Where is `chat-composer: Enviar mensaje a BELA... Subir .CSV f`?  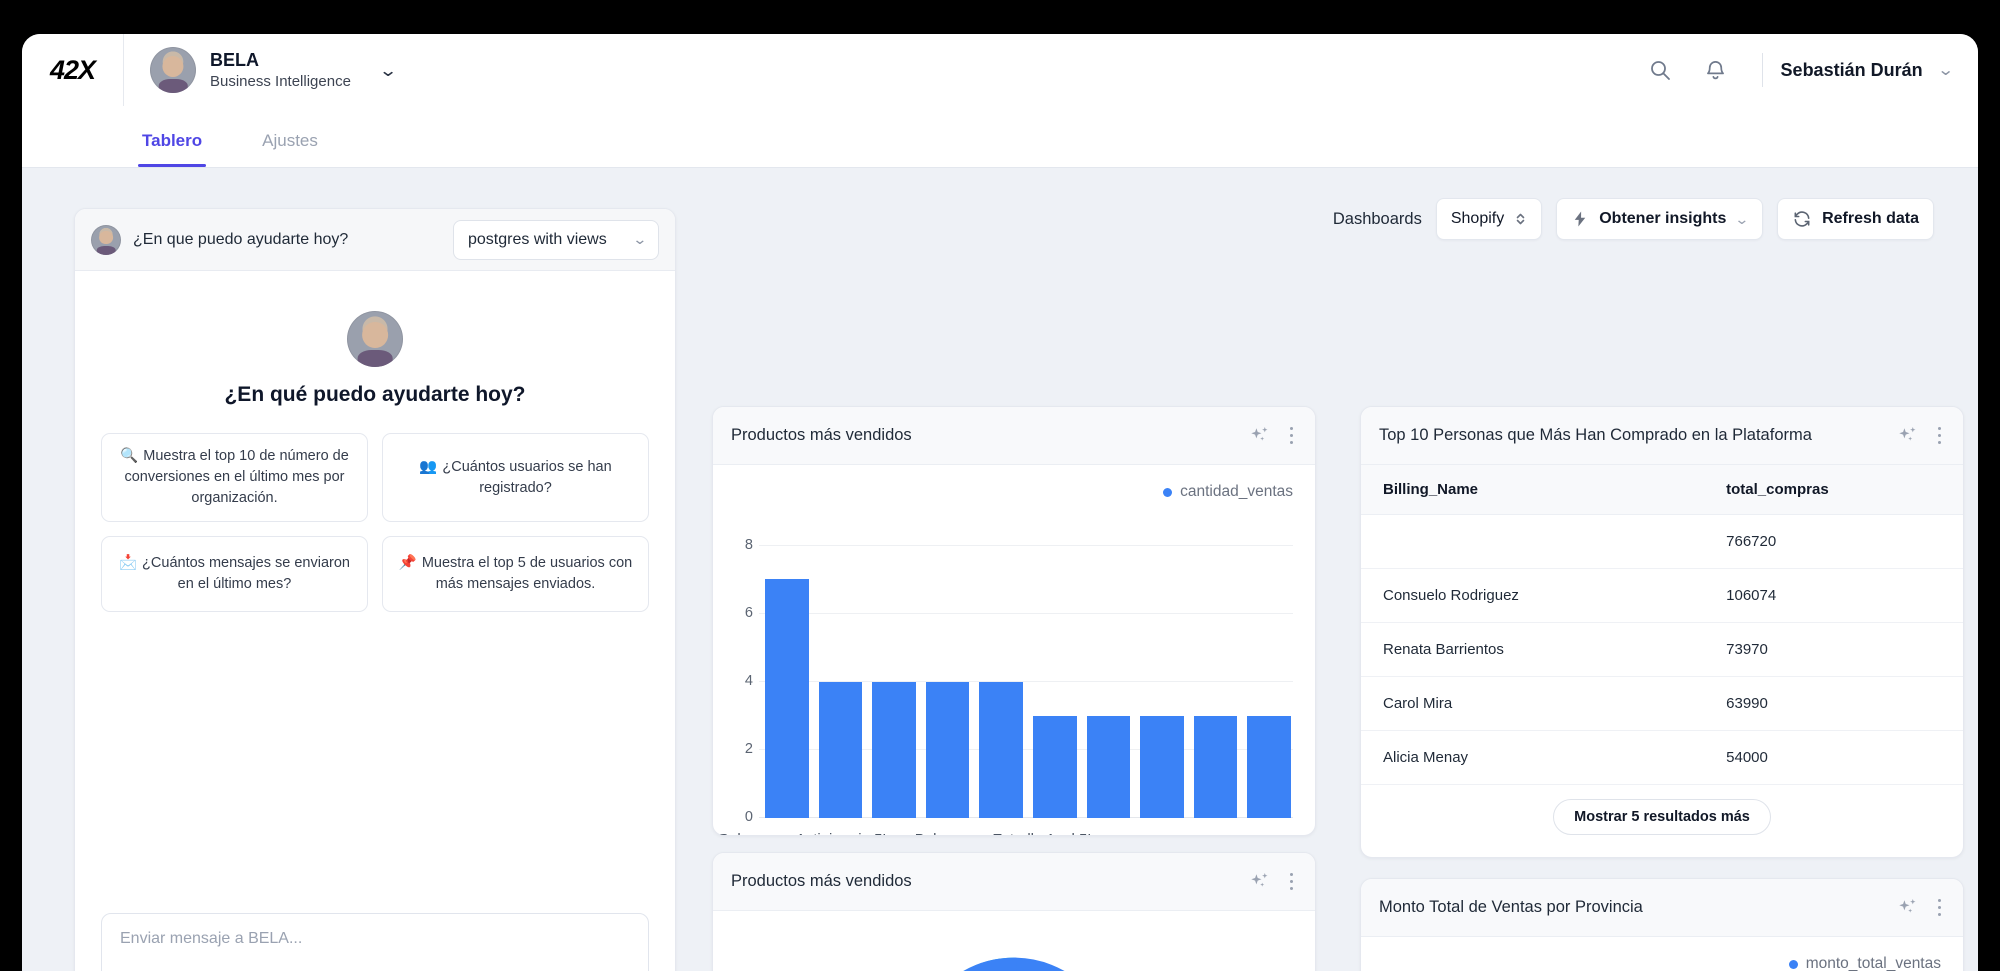 chat-composer: Enviar mensaje a BELA... Subir .CSV f is located at coordinates (375, 942).